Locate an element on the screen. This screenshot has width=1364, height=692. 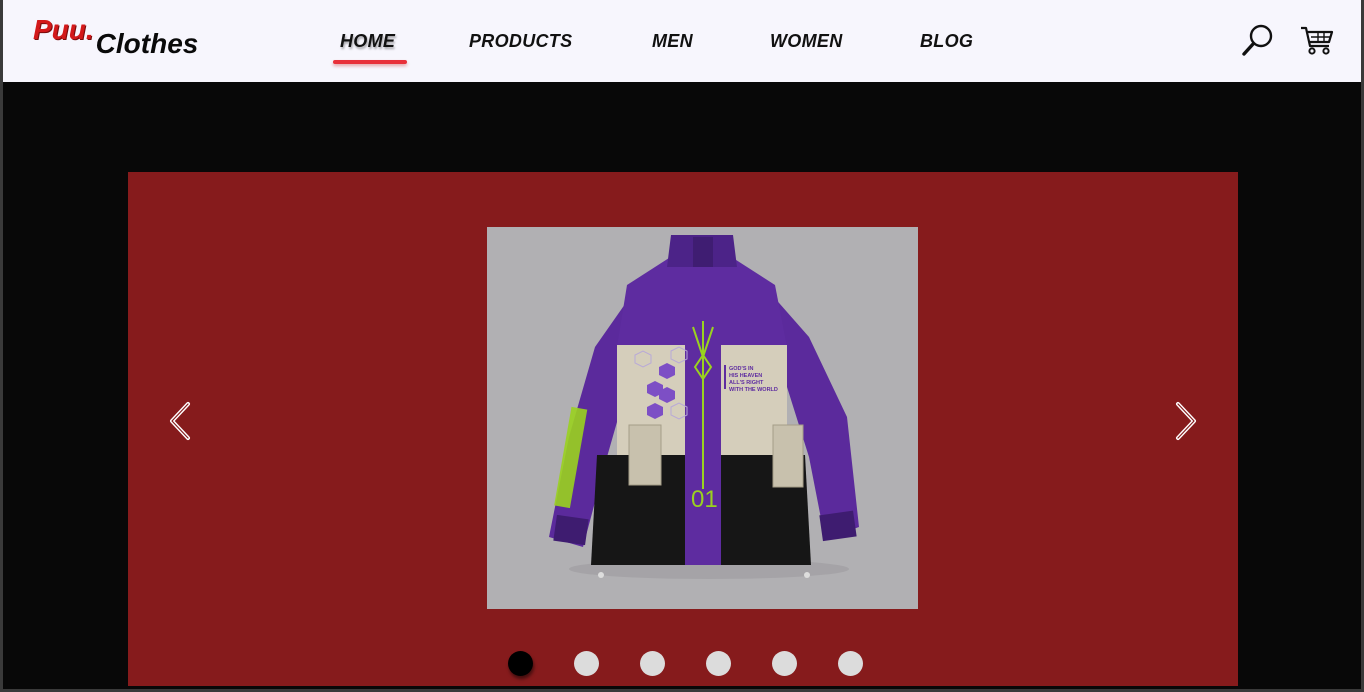
jacket-print-line-1: GOD'S IN is located at coordinates (741, 369).